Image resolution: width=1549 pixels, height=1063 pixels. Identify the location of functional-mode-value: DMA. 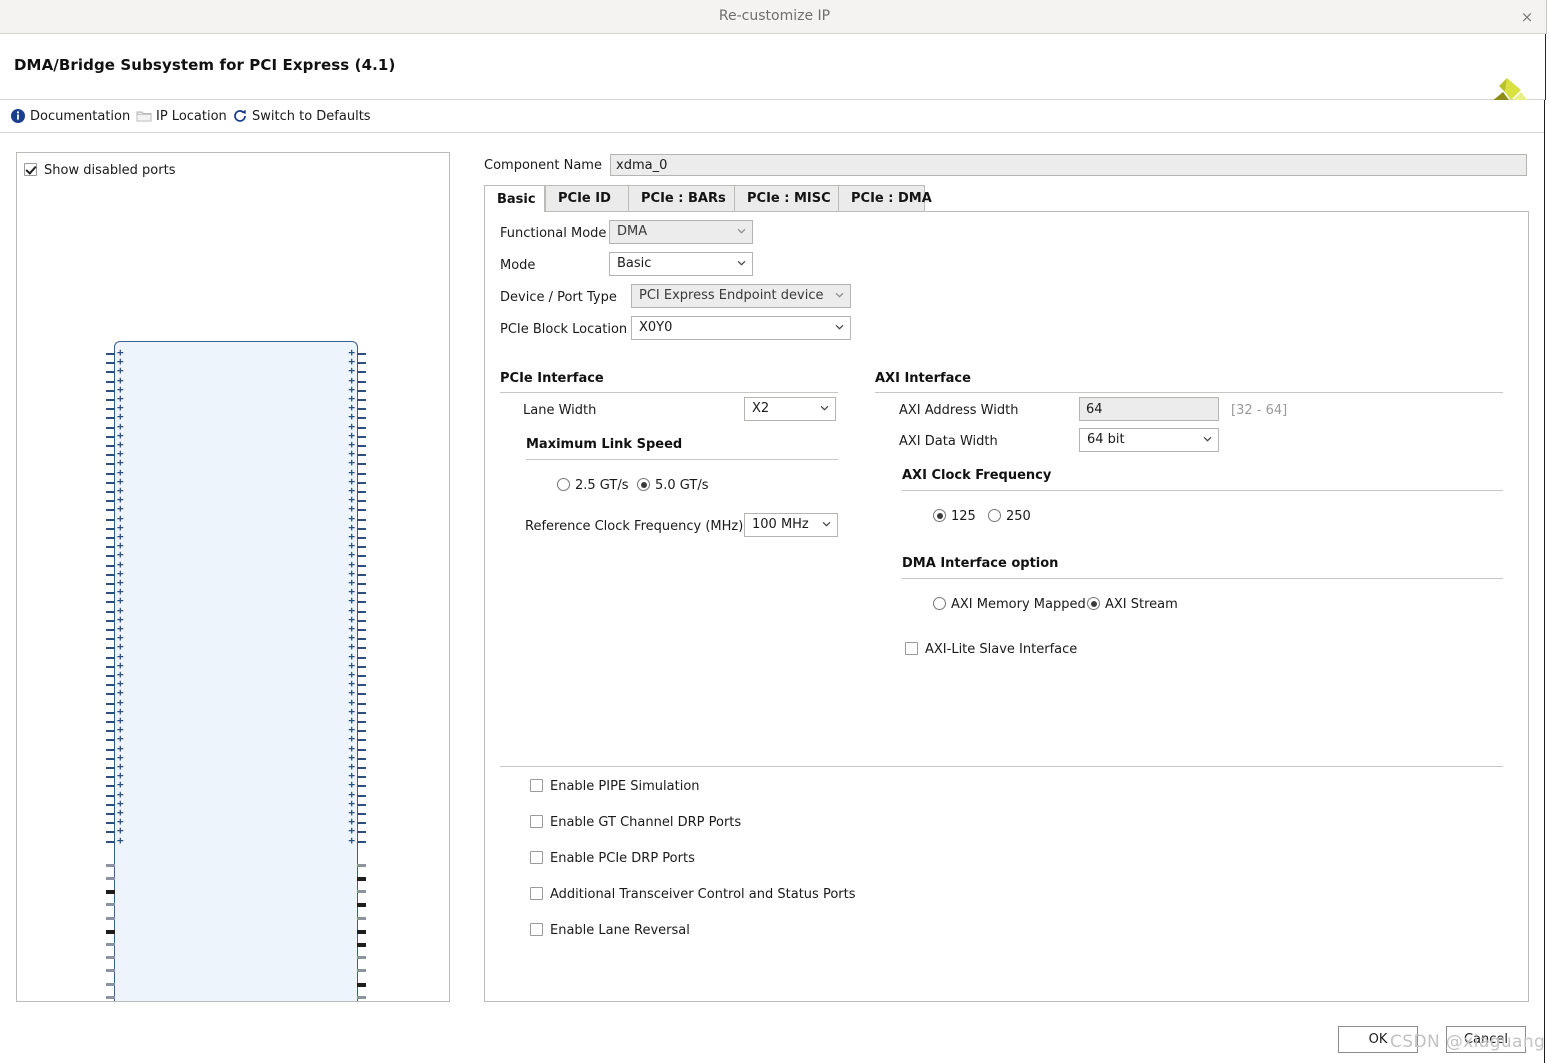
(632, 231).